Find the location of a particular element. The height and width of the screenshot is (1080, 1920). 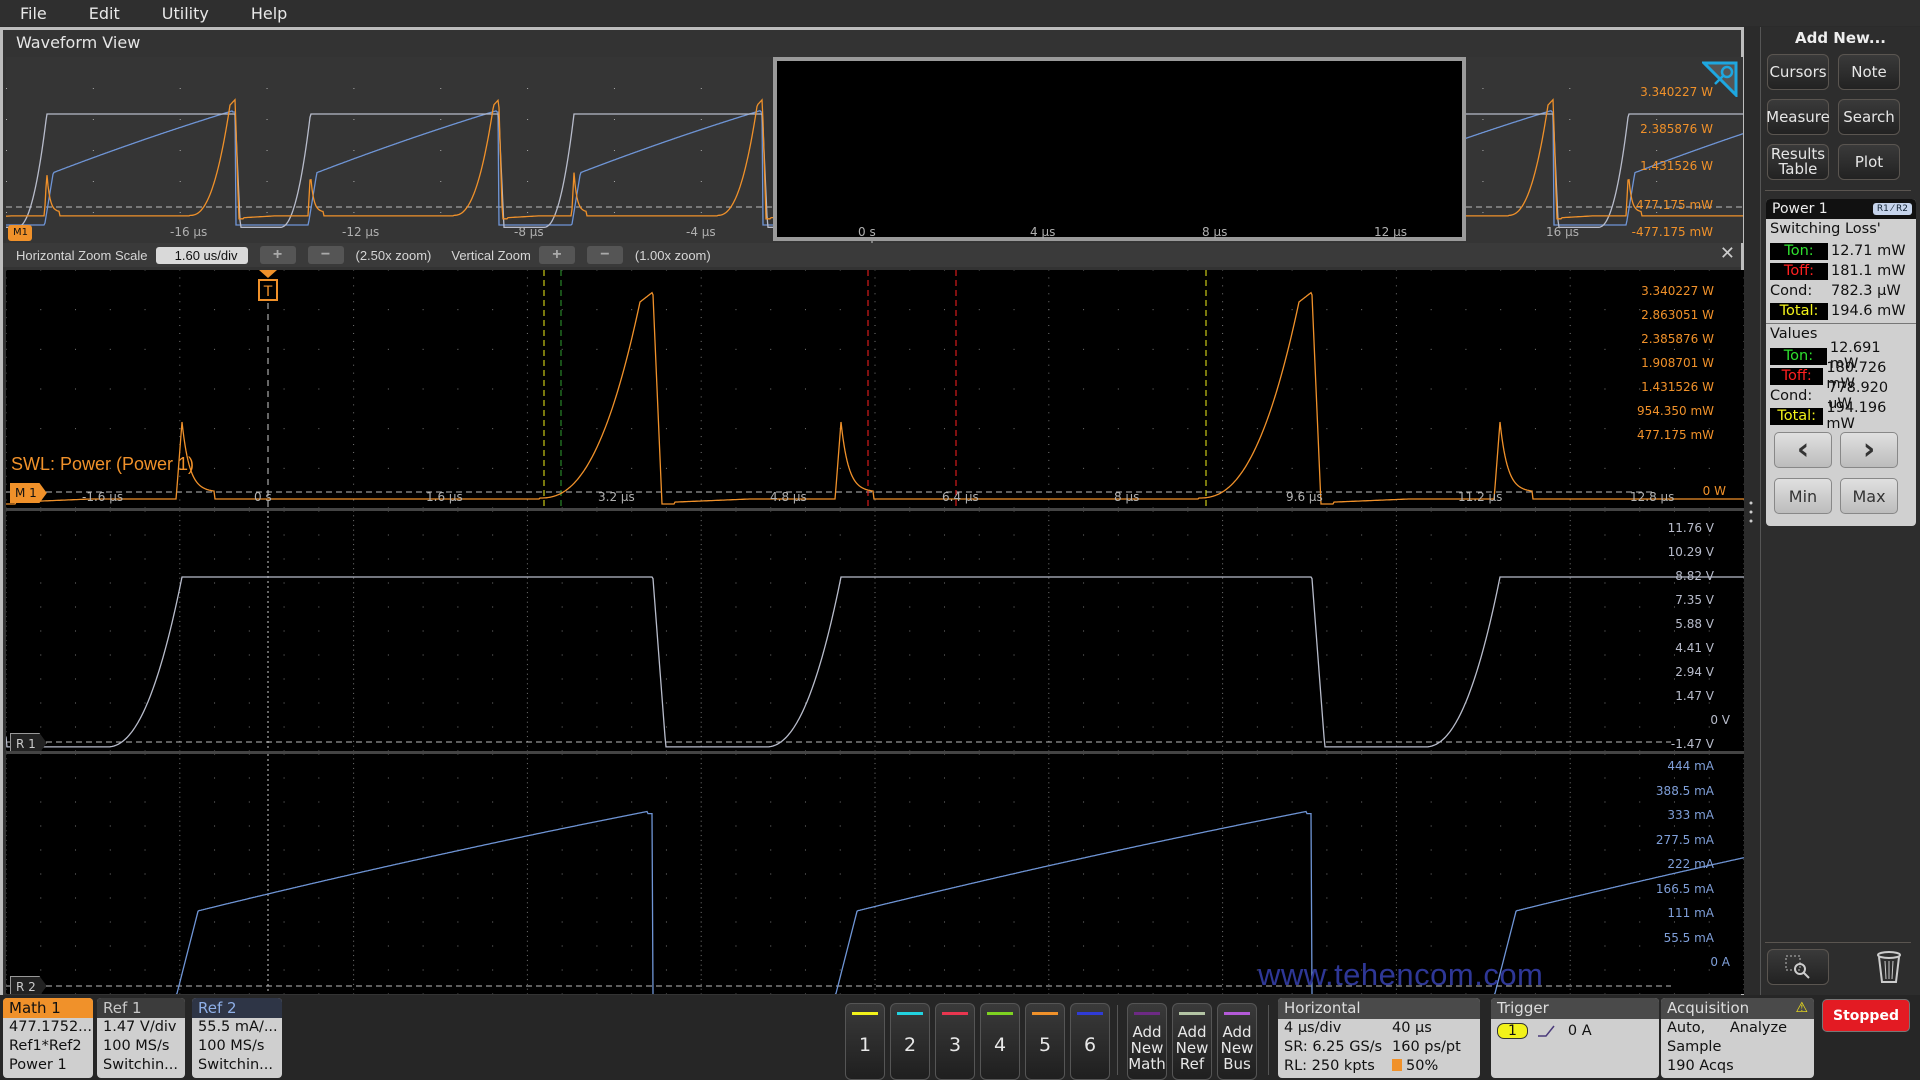

panel-resize-handle is located at coordinates (1751, 512).